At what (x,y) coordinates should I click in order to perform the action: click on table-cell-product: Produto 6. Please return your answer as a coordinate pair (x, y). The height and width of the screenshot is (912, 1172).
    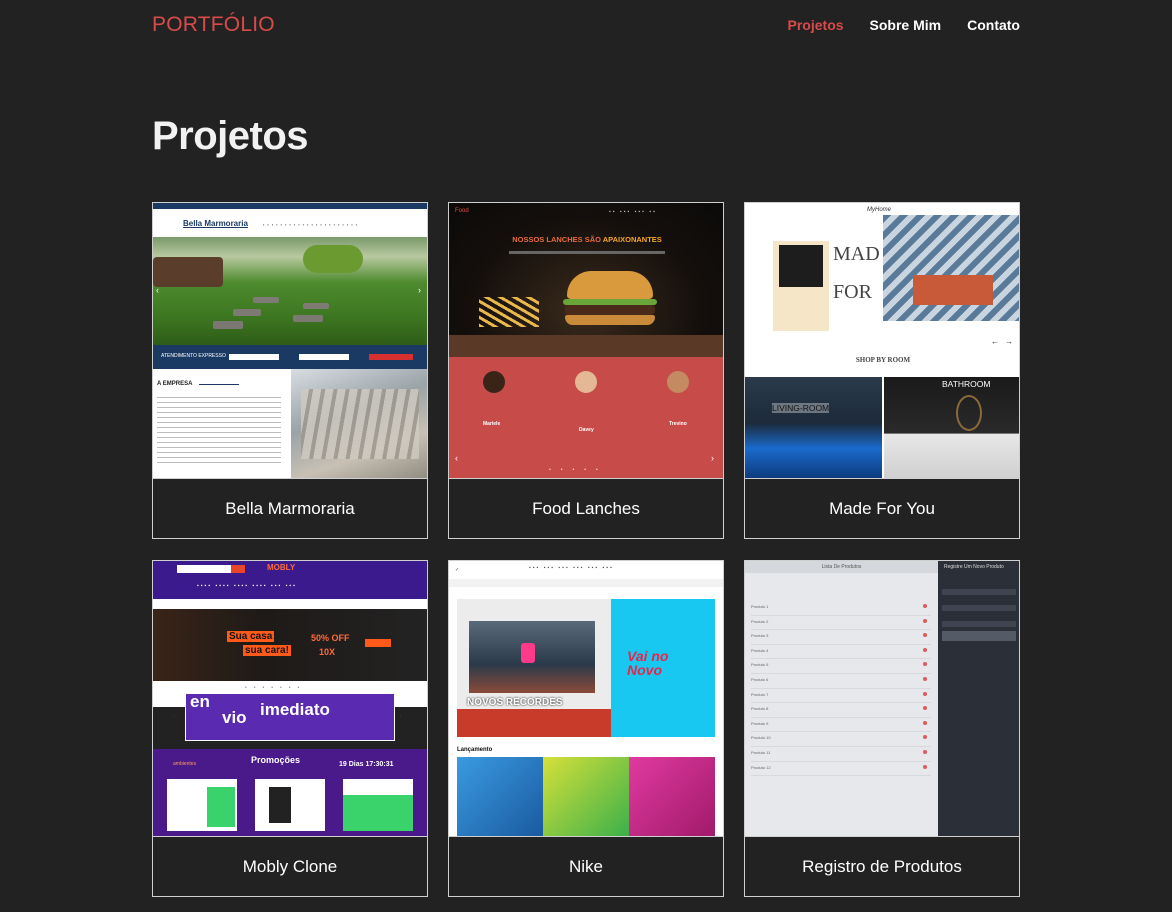
    Looking at the image, I should click on (760, 679).